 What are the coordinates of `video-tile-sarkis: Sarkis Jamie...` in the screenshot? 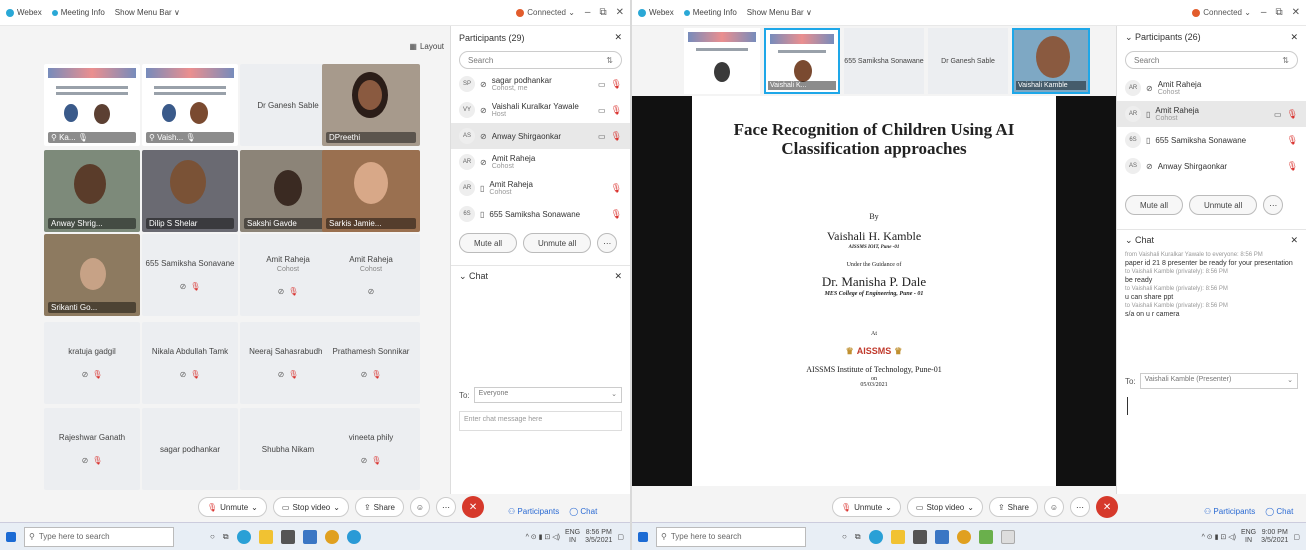 It's located at (371, 191).